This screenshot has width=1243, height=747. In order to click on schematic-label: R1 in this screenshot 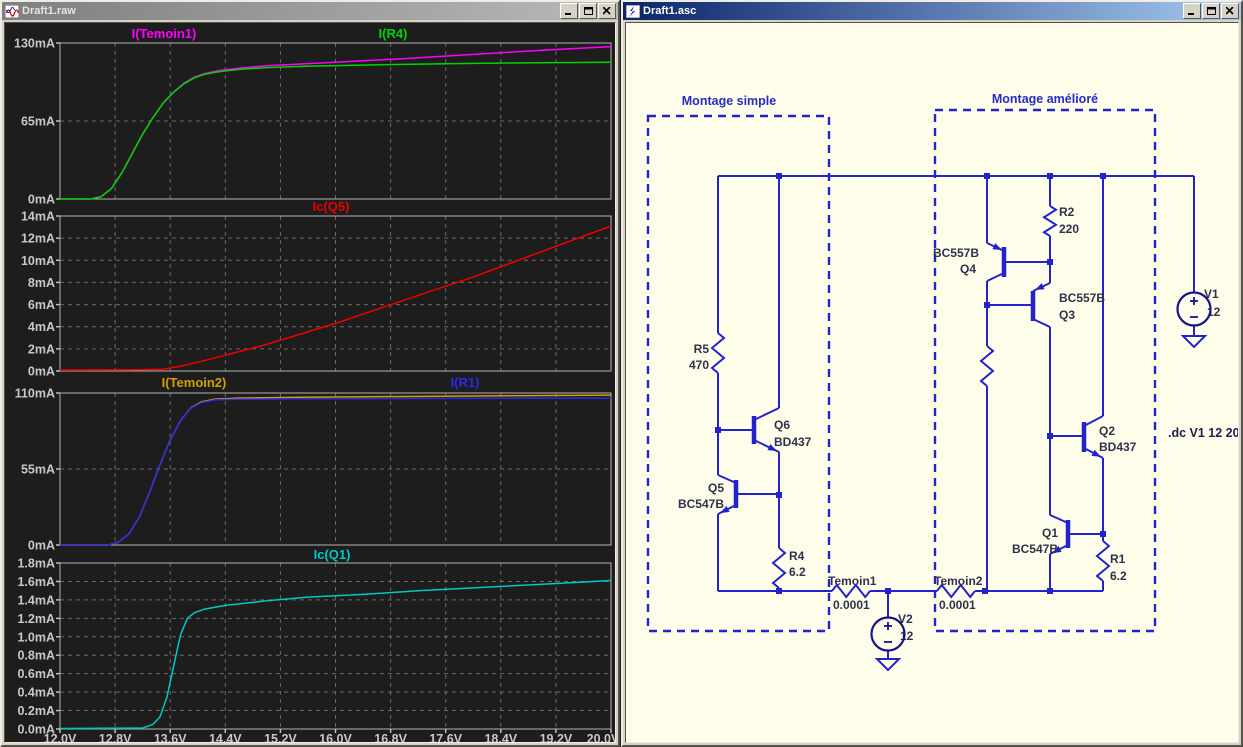, I will do `click(1118, 559)`.